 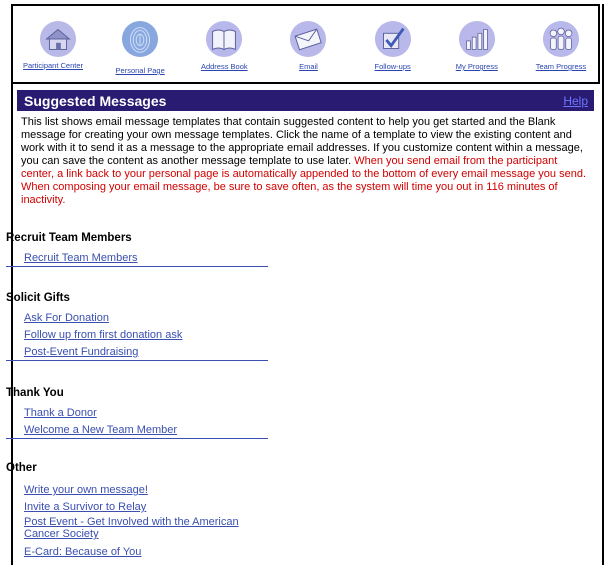 I want to click on checkmark-icon, so click(x=392, y=39).